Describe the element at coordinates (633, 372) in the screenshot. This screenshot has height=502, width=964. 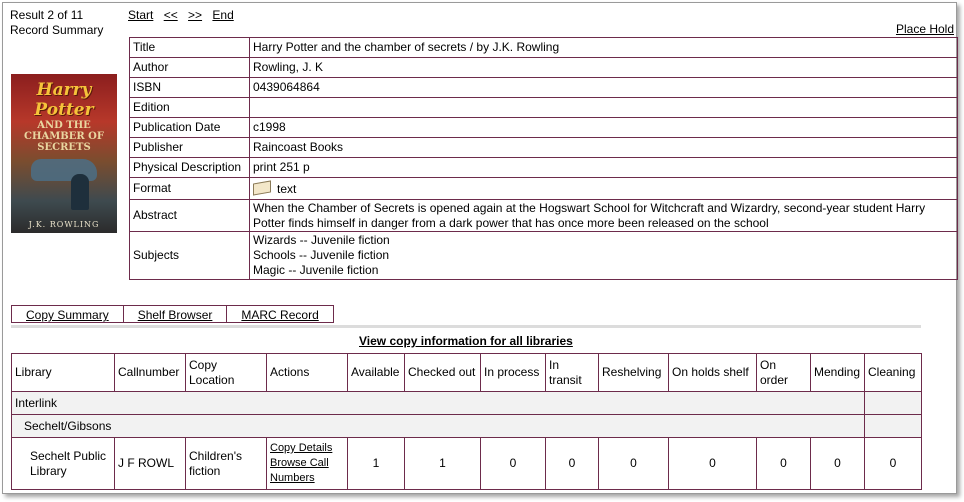
I see `col-header-reshelving: Reshelving` at that location.